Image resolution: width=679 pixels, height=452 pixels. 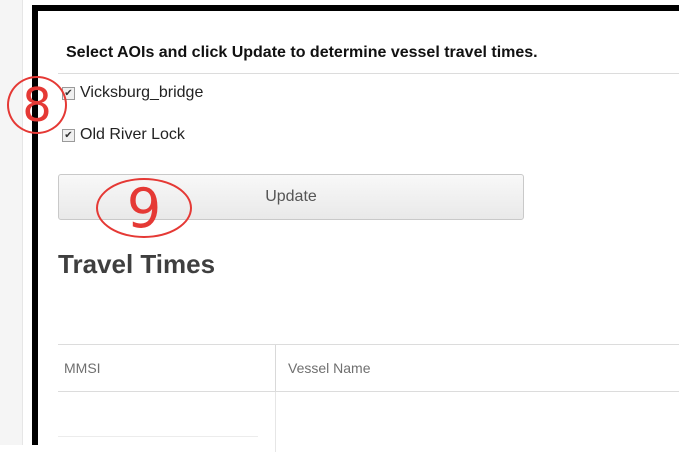 What do you see at coordinates (137, 264) in the screenshot?
I see `travel-times-heading: Travel Times` at bounding box center [137, 264].